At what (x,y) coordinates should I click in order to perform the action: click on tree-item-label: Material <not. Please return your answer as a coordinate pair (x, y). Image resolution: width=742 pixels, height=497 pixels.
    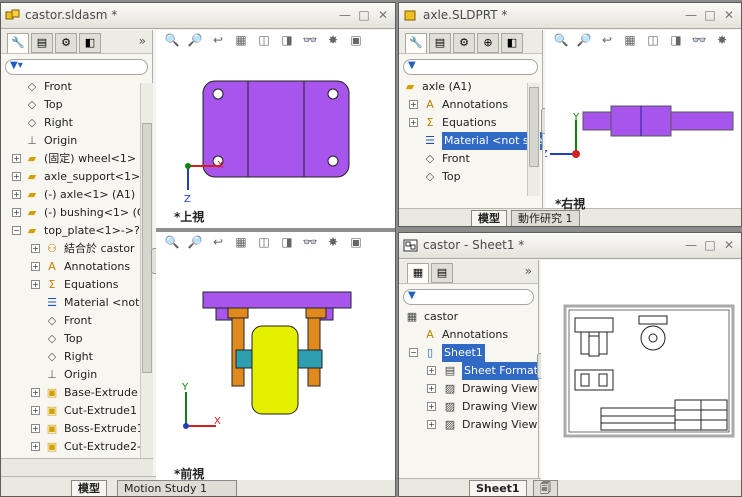
    Looking at the image, I should click on (102, 302).